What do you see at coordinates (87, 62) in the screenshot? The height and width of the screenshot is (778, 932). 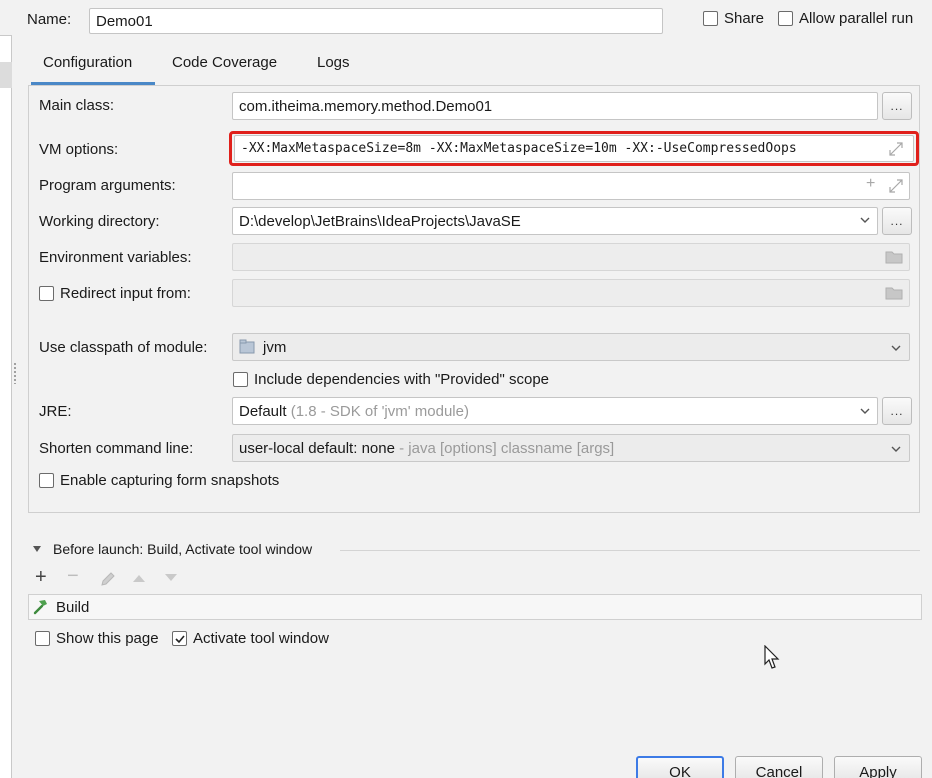 I see `tab-configuration: Configuration` at bounding box center [87, 62].